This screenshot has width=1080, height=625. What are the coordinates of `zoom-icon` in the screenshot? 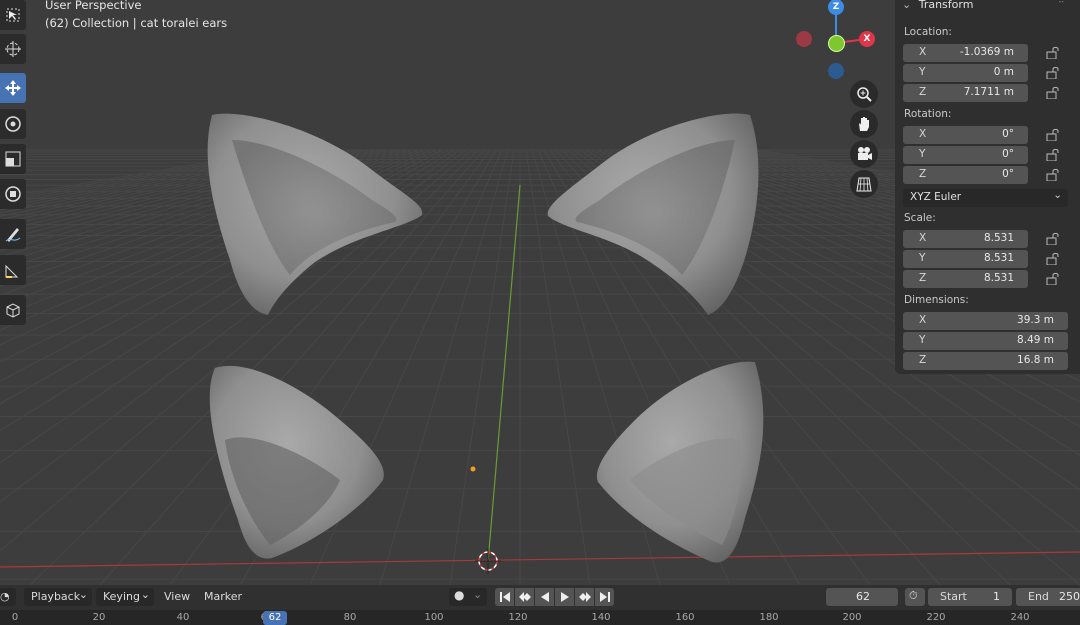 It's located at (864, 94).